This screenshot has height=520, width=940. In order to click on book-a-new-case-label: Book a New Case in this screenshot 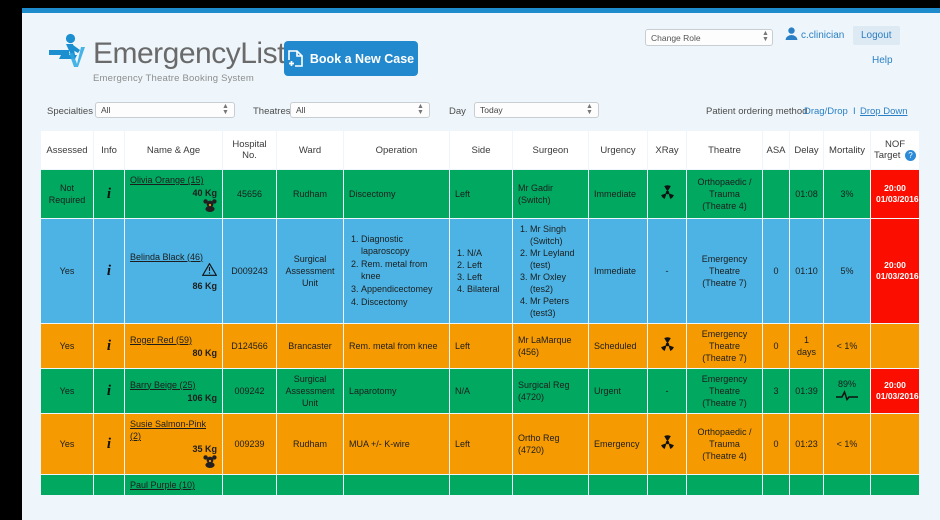, I will do `click(362, 58)`.